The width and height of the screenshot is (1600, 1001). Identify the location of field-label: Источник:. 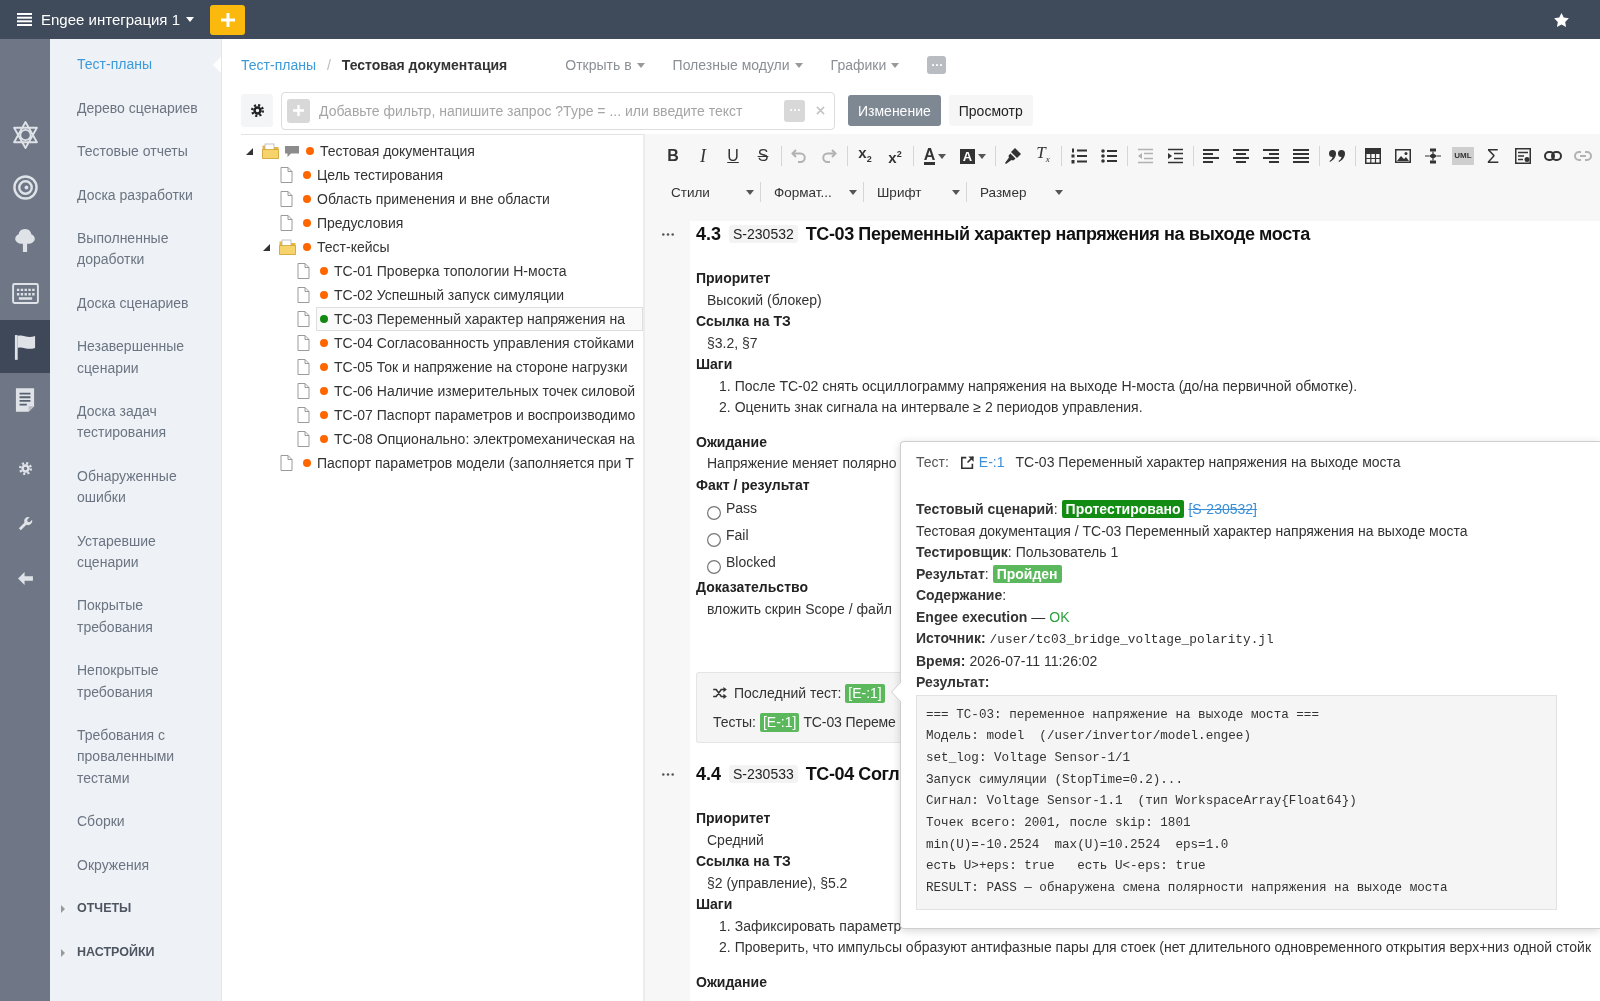
(951, 638).